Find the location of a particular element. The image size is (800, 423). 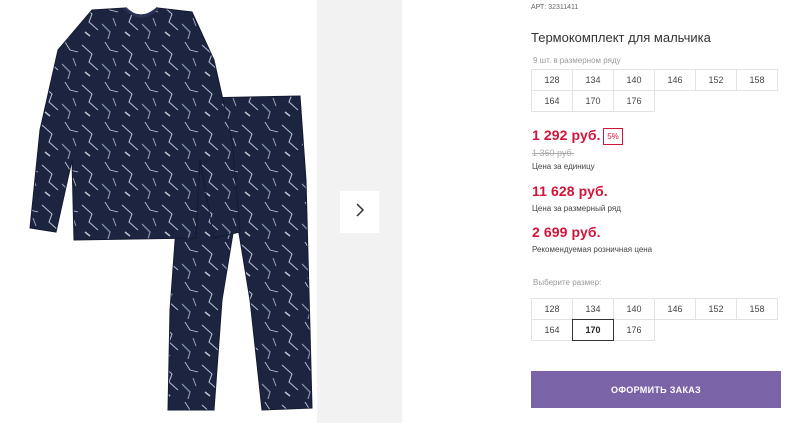

range-price-note: Цена за размерный ряд is located at coordinates (576, 208).